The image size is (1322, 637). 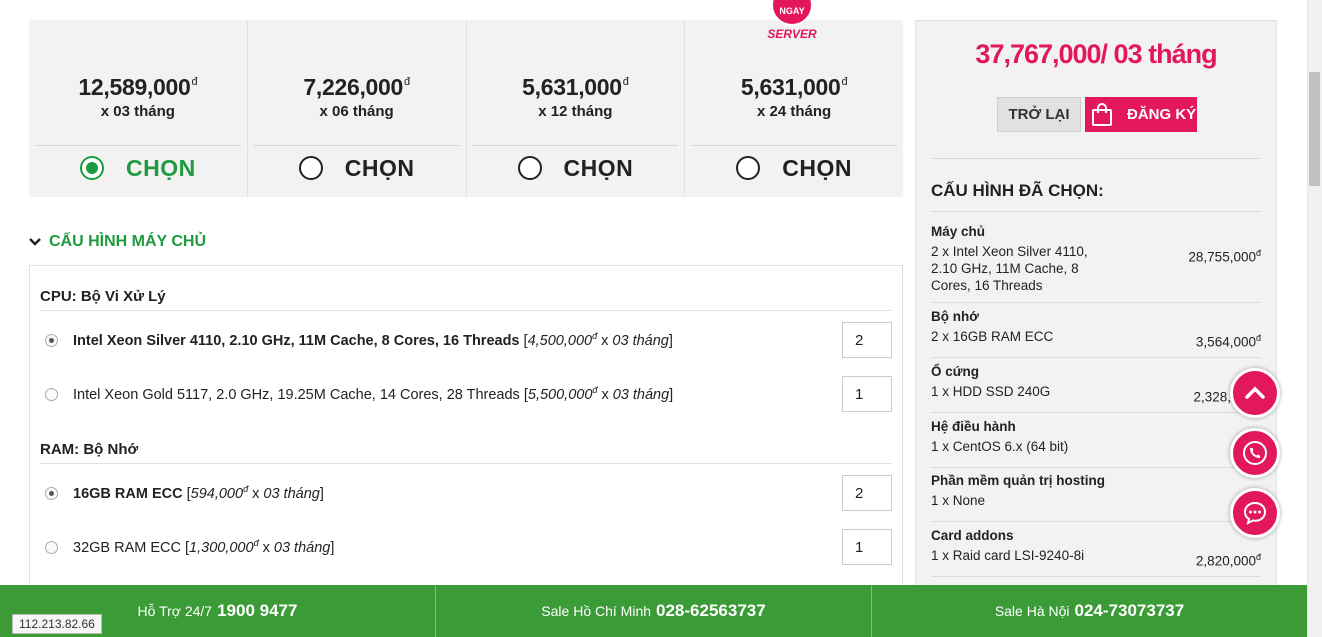 What do you see at coordinates (575, 87) in the screenshot?
I see `plan-price: 5,631,000đ` at bounding box center [575, 87].